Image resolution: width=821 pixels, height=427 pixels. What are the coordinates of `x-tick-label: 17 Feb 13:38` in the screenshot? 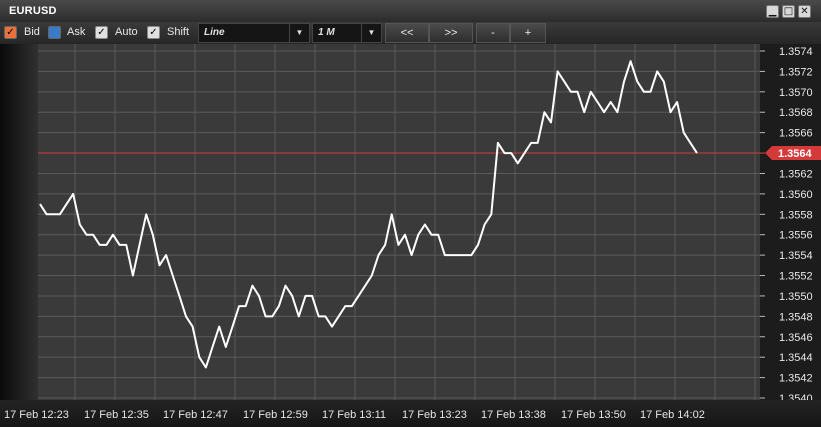 It's located at (513, 415).